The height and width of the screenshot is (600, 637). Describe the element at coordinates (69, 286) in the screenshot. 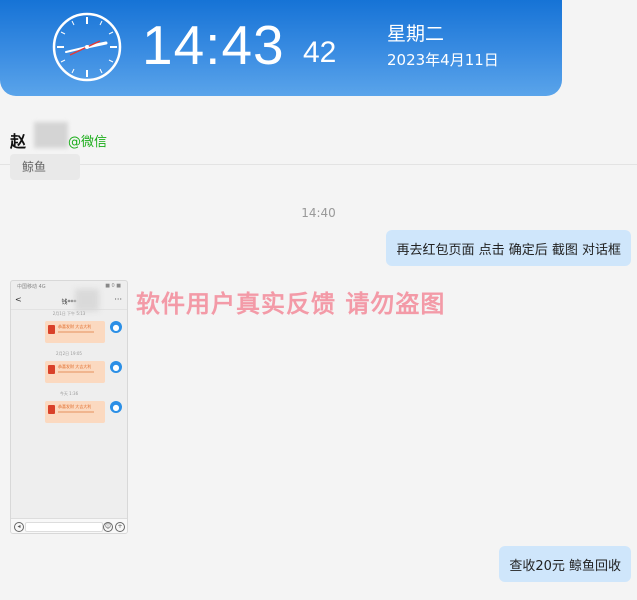

I see `thumbnail-status-bar: 中国移动 4G ■ 0 ■` at that location.